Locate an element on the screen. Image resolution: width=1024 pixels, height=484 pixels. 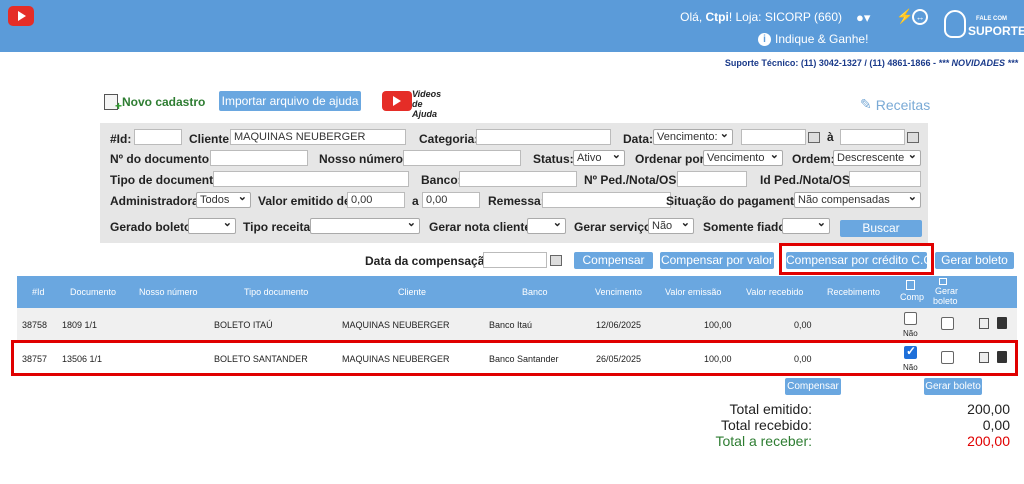
help-videos-button: Videos de Ajuda is located at coordinates (414, 103).